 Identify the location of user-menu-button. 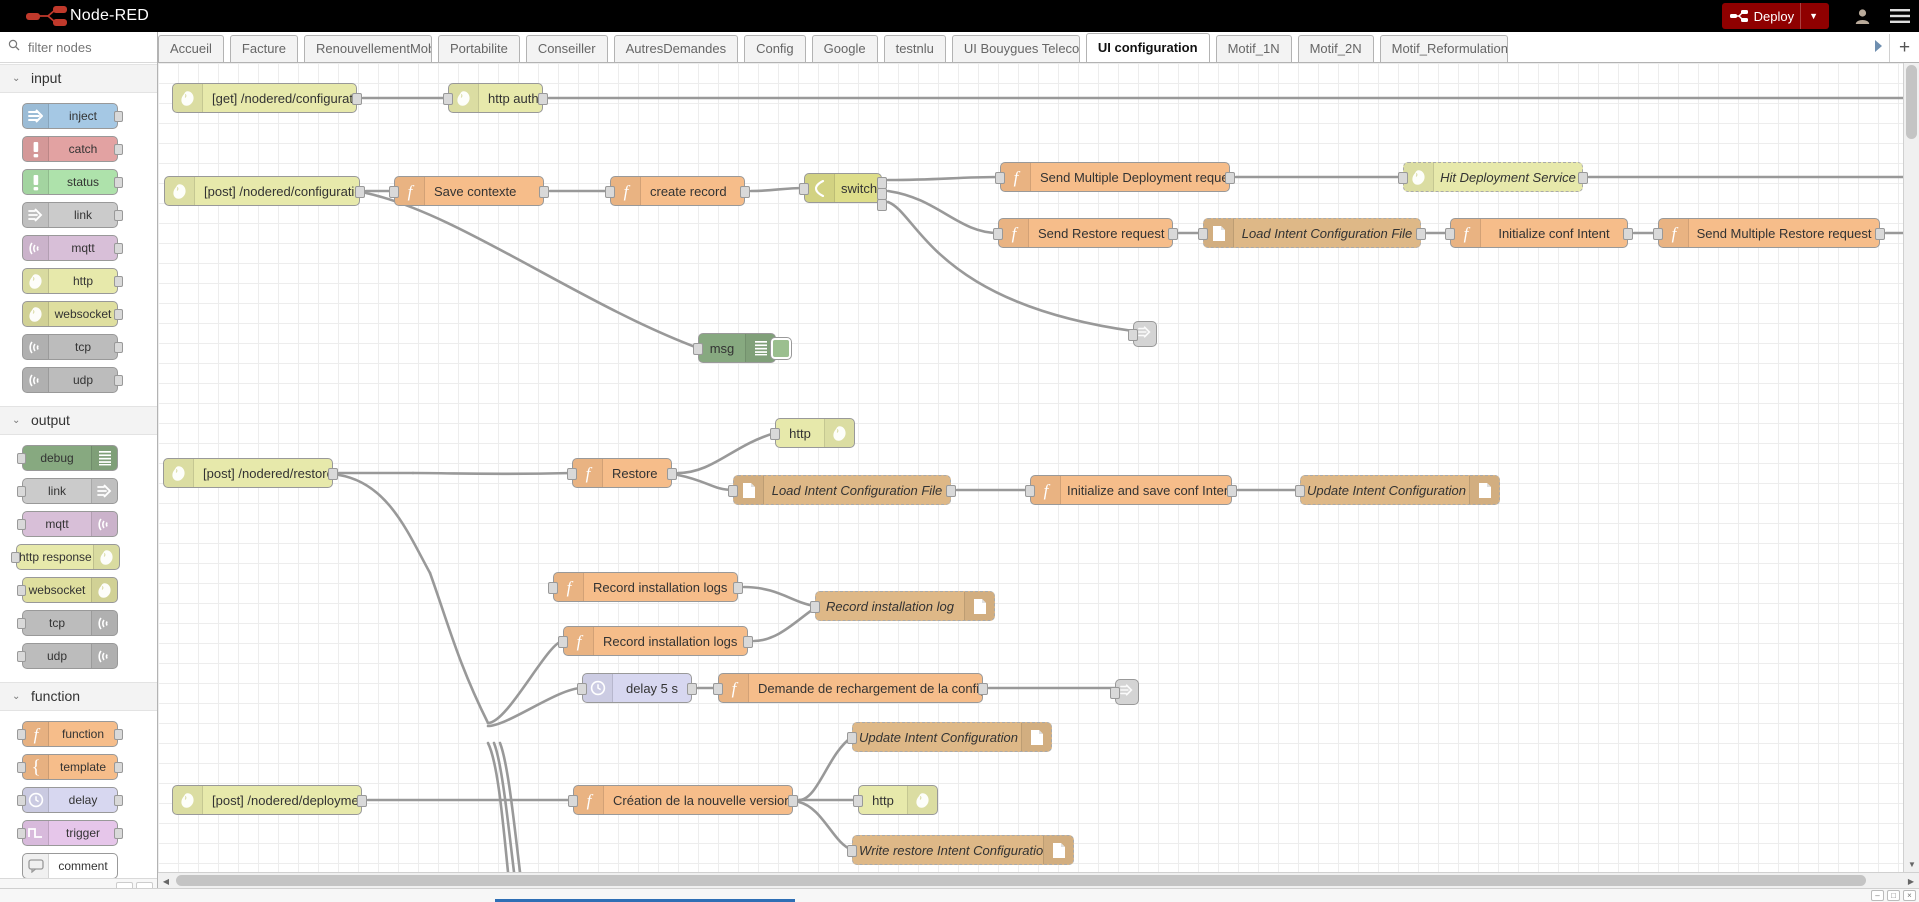
(1862, 16).